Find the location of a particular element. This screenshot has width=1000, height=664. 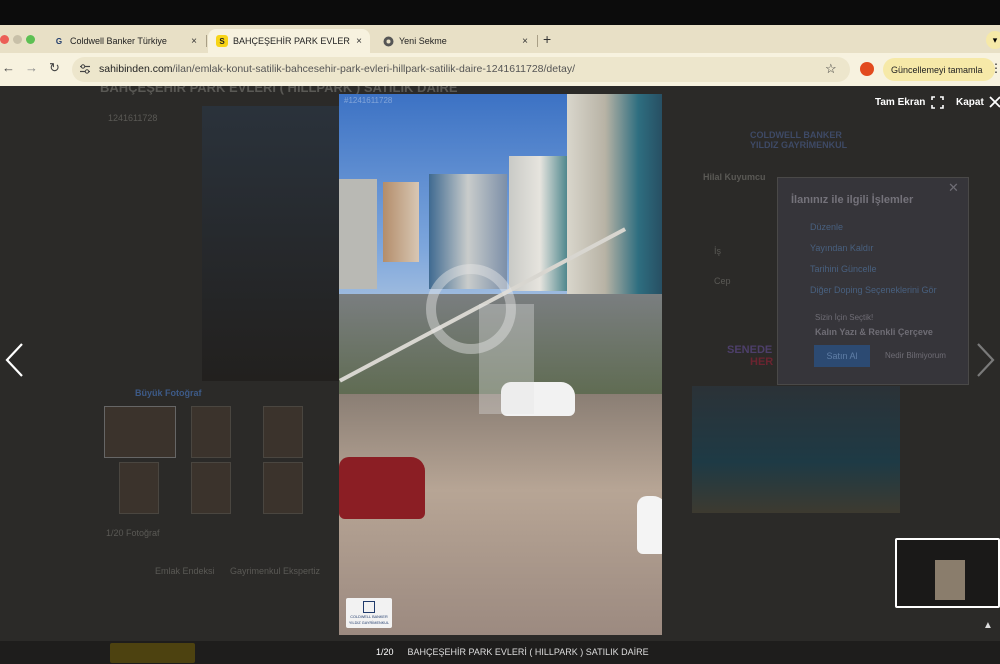

minimize-window-button is located at coordinates (17, 39).